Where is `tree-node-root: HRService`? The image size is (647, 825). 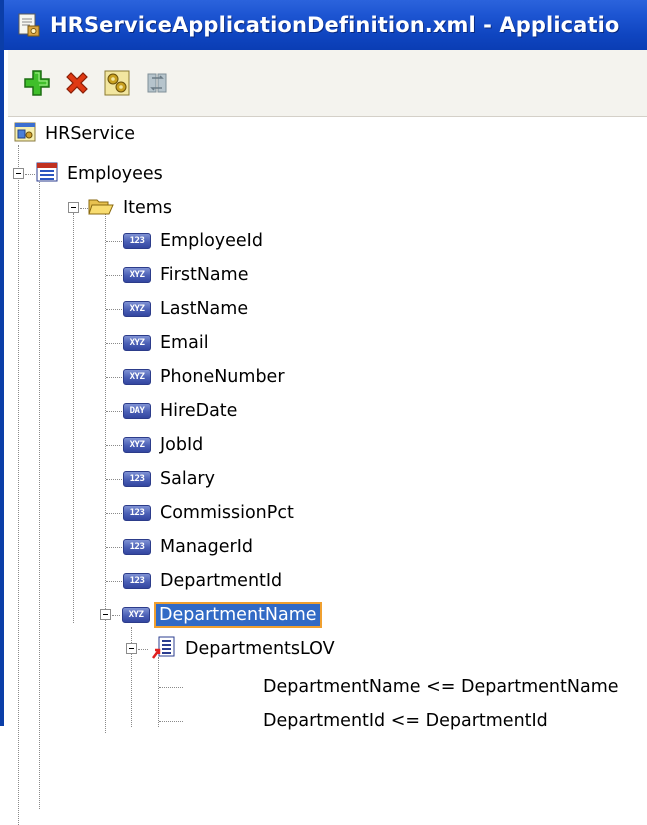
tree-node-root: HRService is located at coordinates (76, 134).